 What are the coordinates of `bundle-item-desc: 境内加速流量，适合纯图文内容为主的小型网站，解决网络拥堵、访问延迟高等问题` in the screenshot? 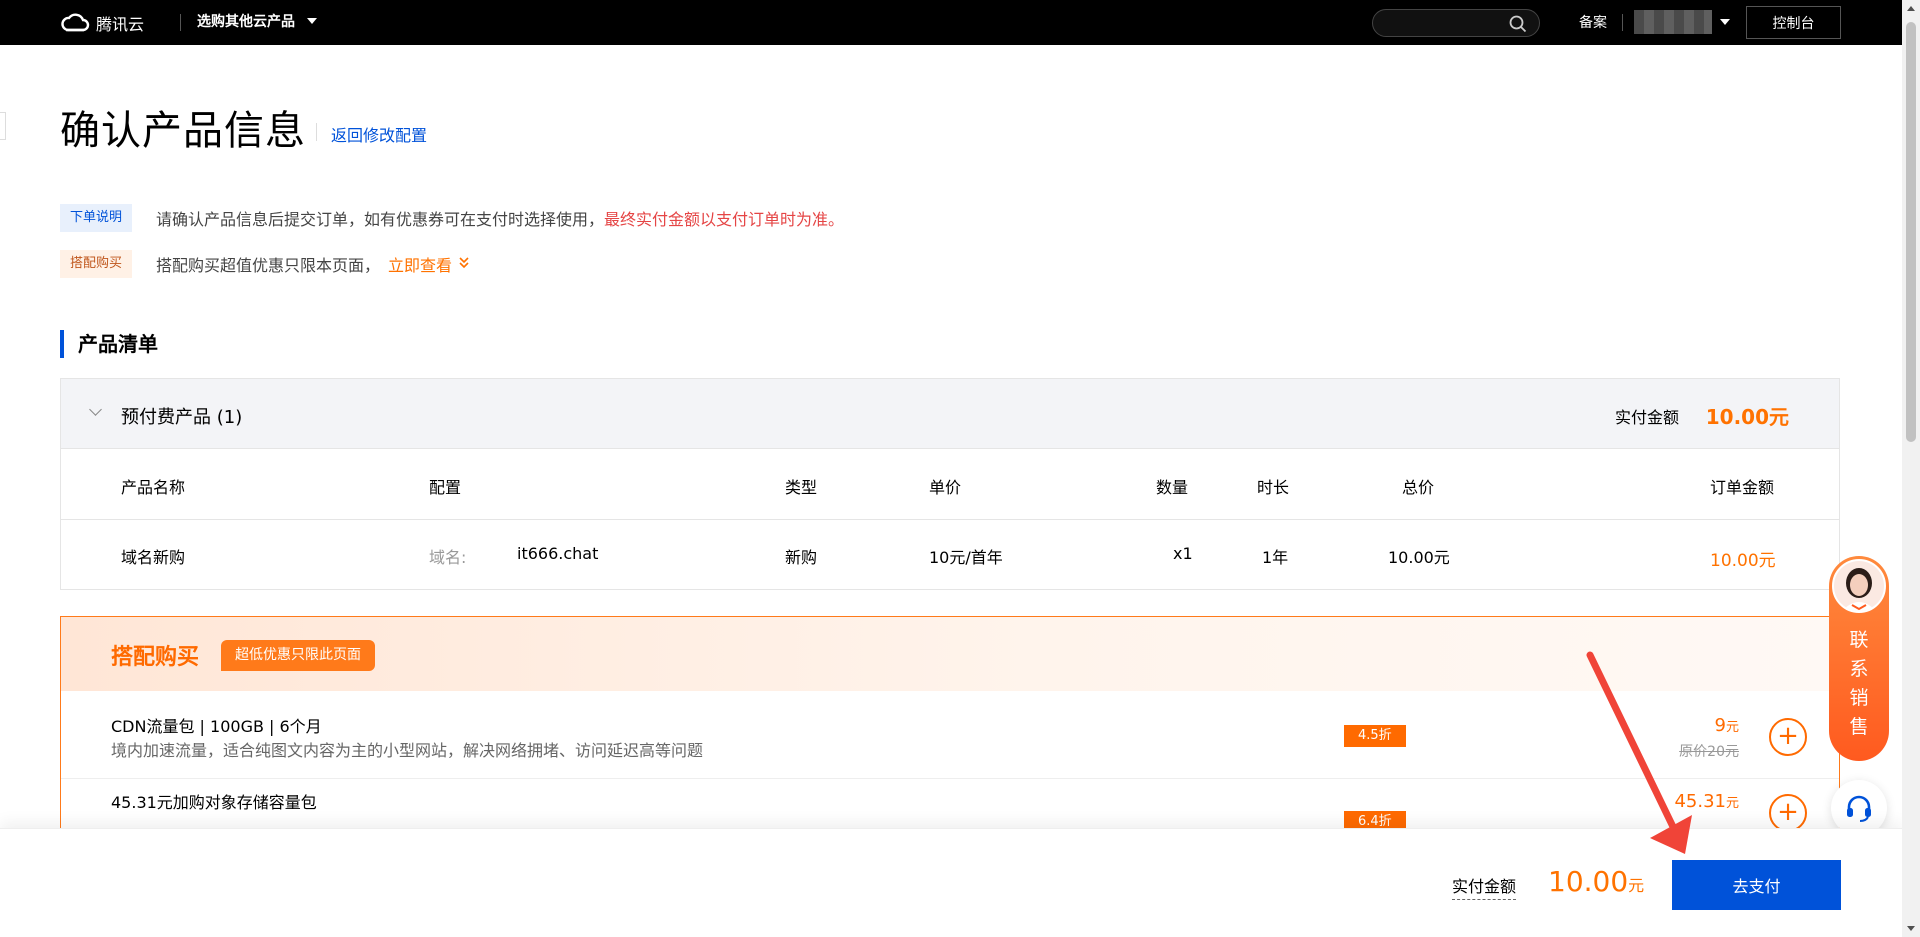 It's located at (407, 750).